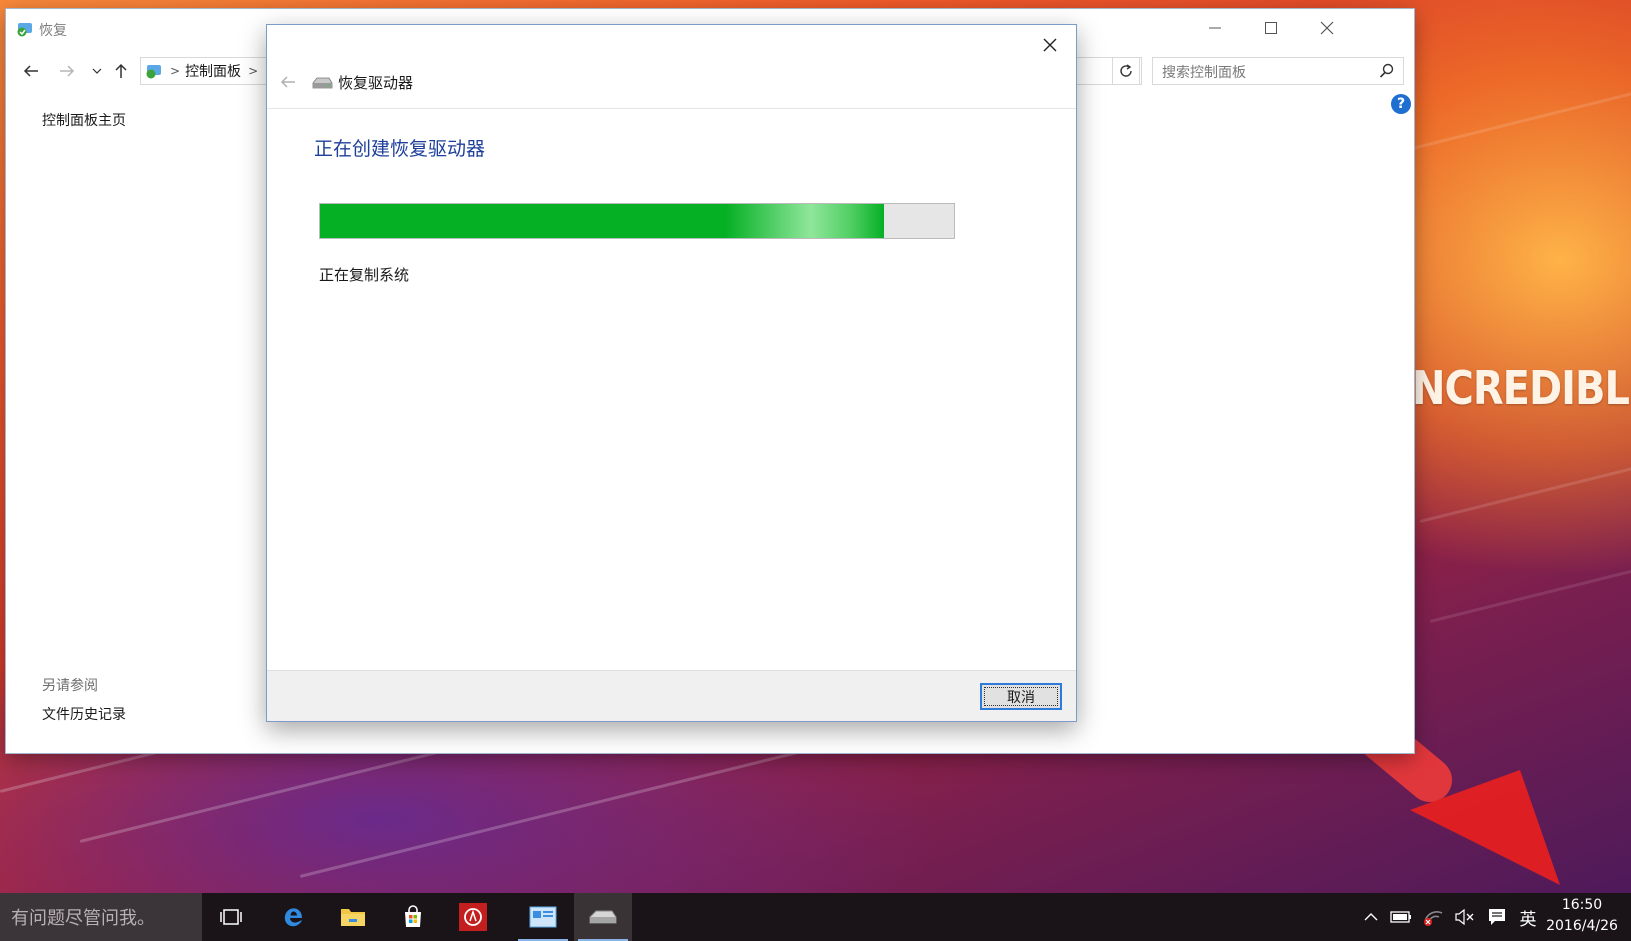 This screenshot has width=1631, height=941. Describe the element at coordinates (376, 83) in the screenshot. I see `dialog-title: 恢复驱动器` at that location.